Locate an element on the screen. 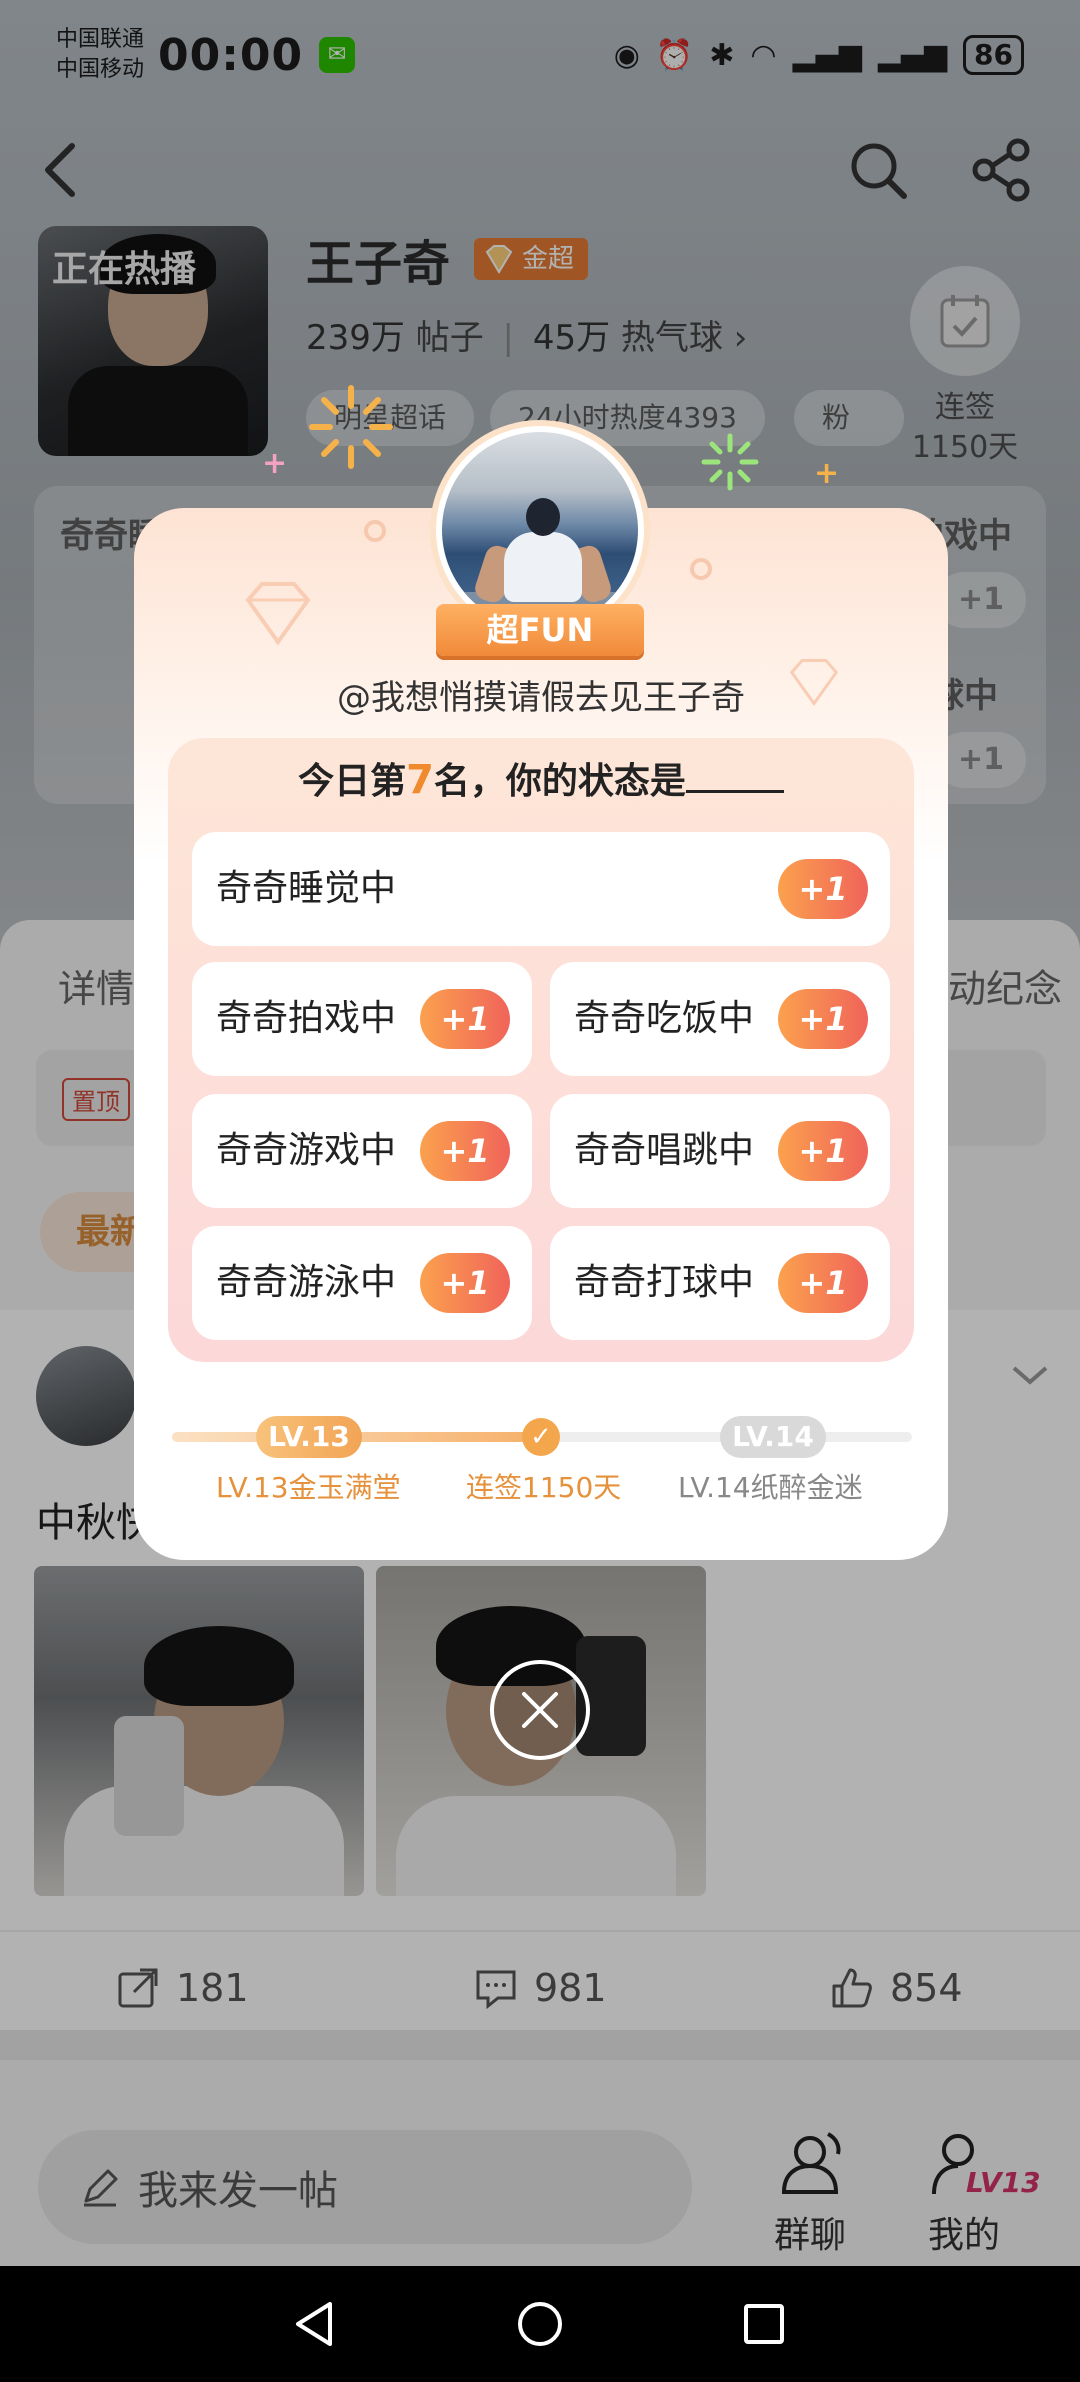  diamond-icon is located at coordinates (278, 614).